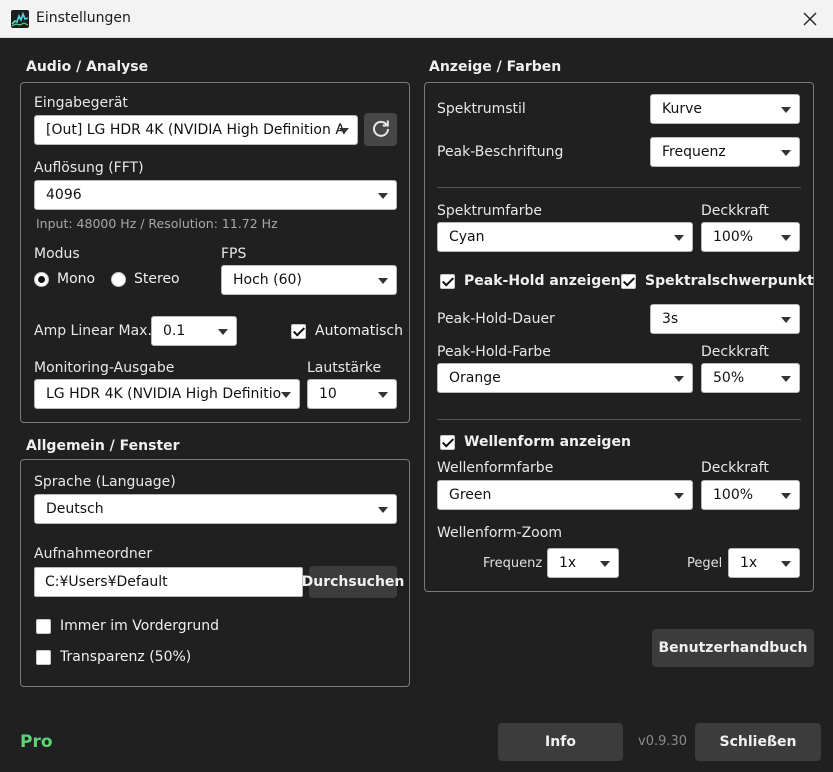 The width and height of the screenshot is (833, 772). Describe the element at coordinates (81, 103) in the screenshot. I see `input-device-label: Eingabegerät` at that location.